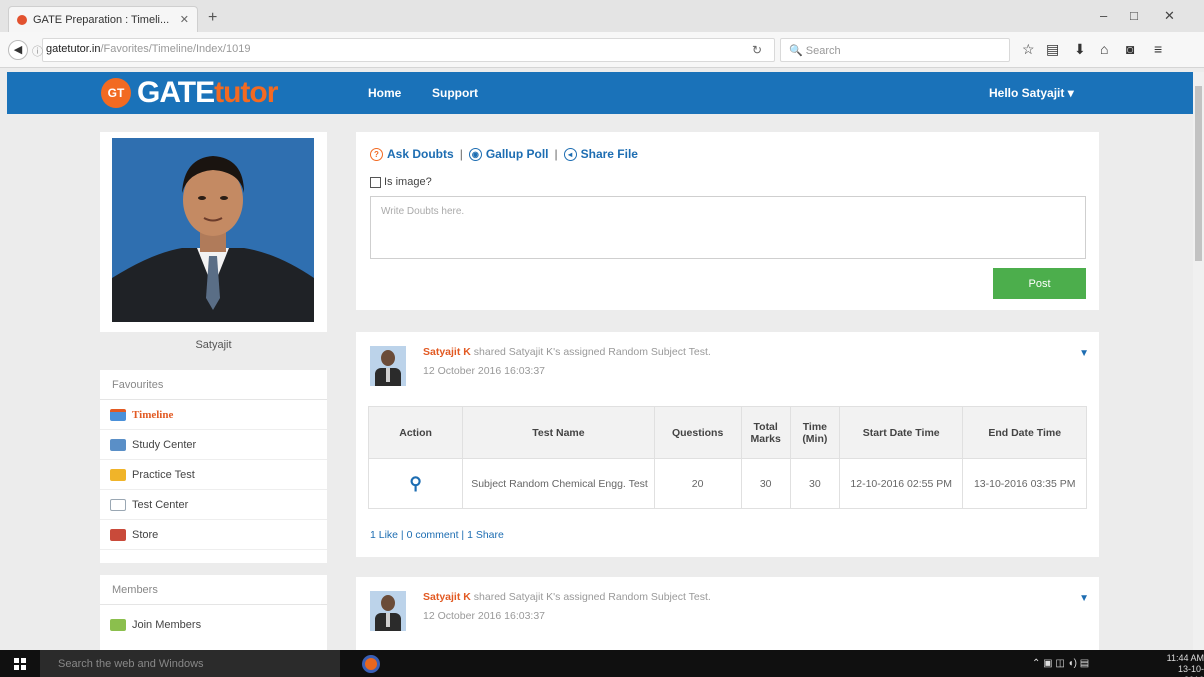 The height and width of the screenshot is (677, 1204). What do you see at coordinates (22, 19) in the screenshot?
I see `site-favicon-icon` at bounding box center [22, 19].